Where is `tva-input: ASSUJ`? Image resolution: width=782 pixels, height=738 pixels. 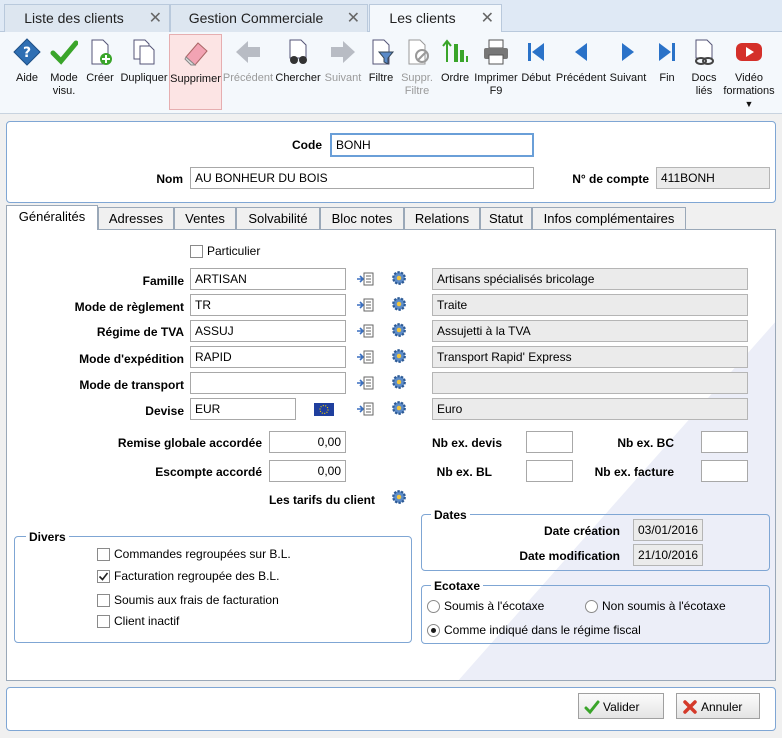 tva-input: ASSUJ is located at coordinates (268, 331).